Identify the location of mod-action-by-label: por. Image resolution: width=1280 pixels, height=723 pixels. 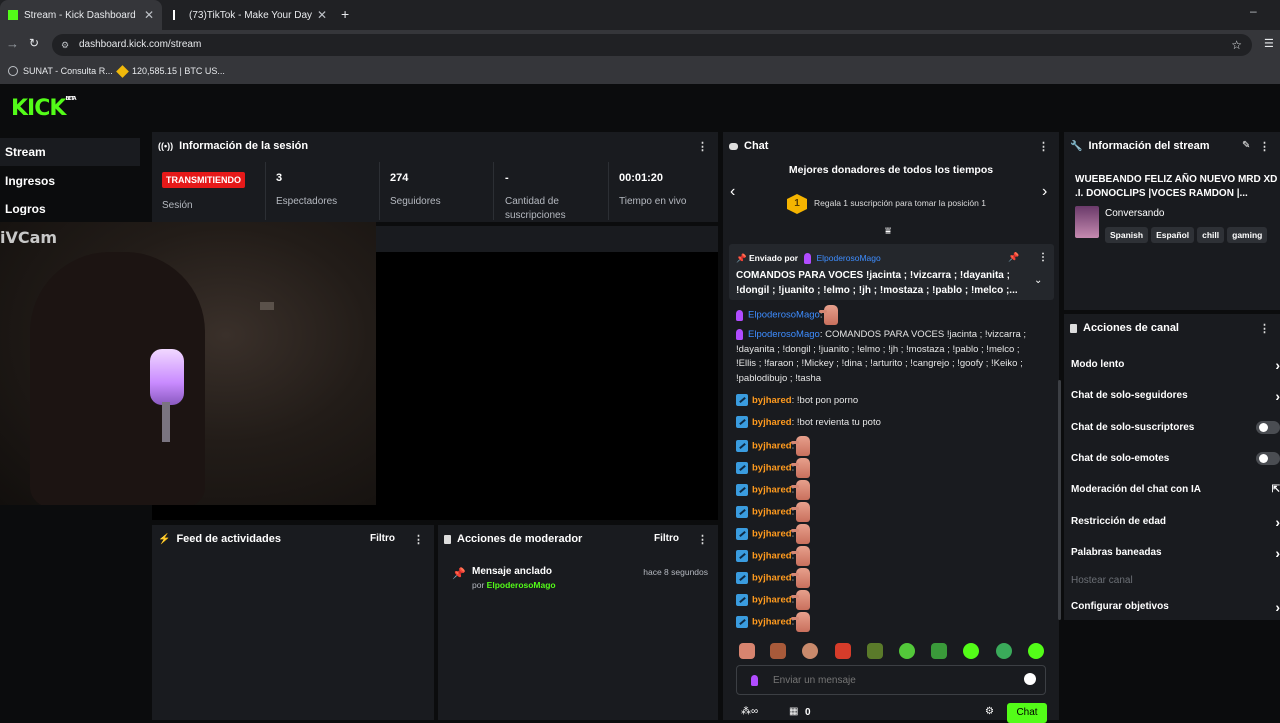
(478, 585).